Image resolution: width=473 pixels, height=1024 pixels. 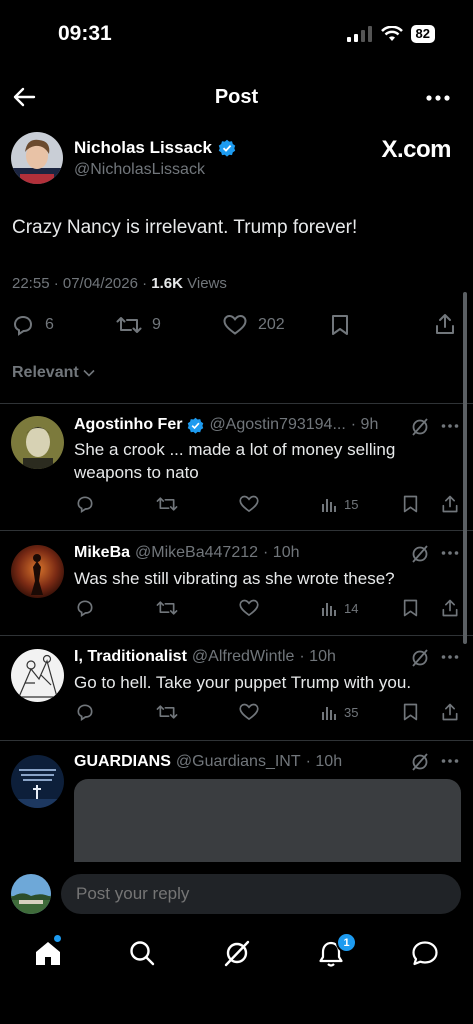 I want to click on reply-time: · 10h, so click(x=281, y=552).